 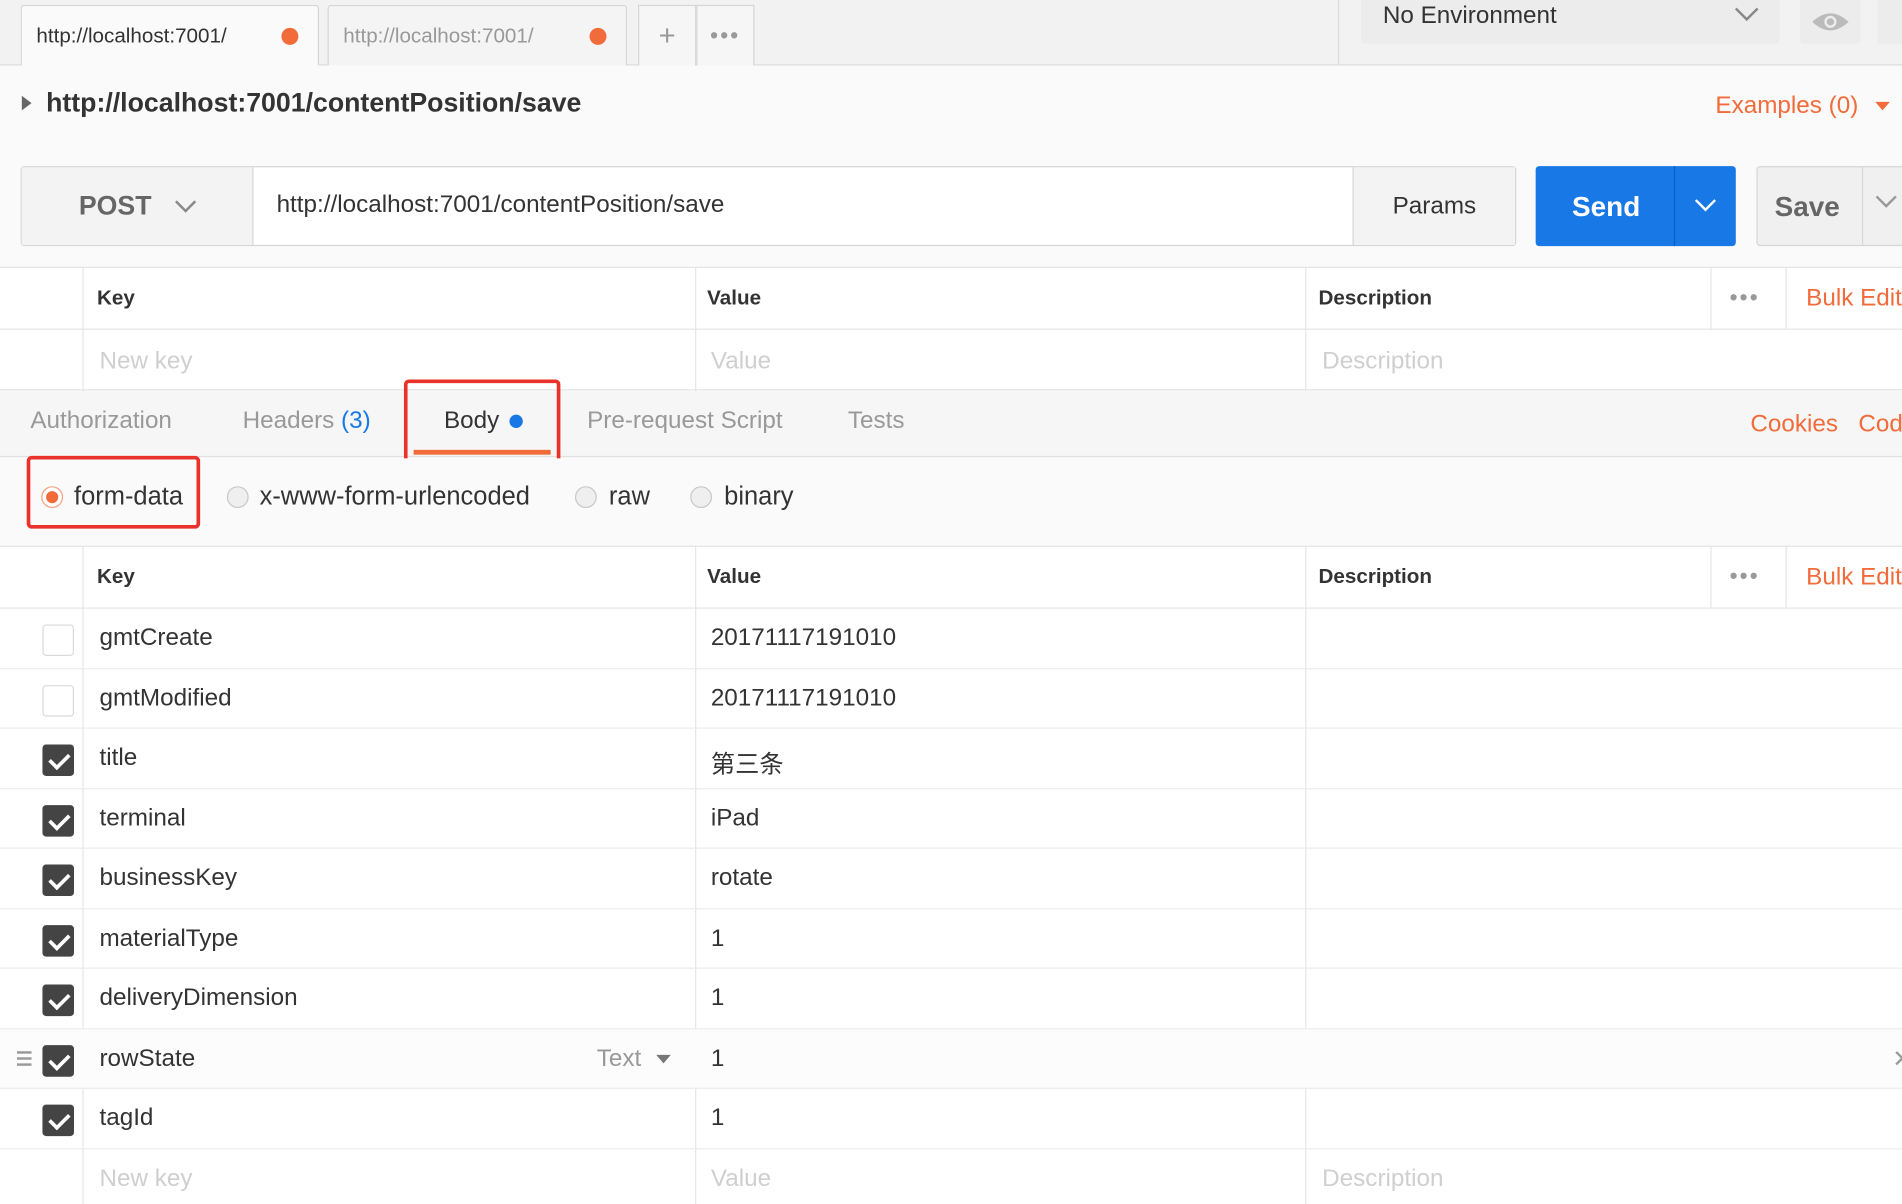 What do you see at coordinates (742, 879) in the screenshot?
I see `row-value: rotate` at bounding box center [742, 879].